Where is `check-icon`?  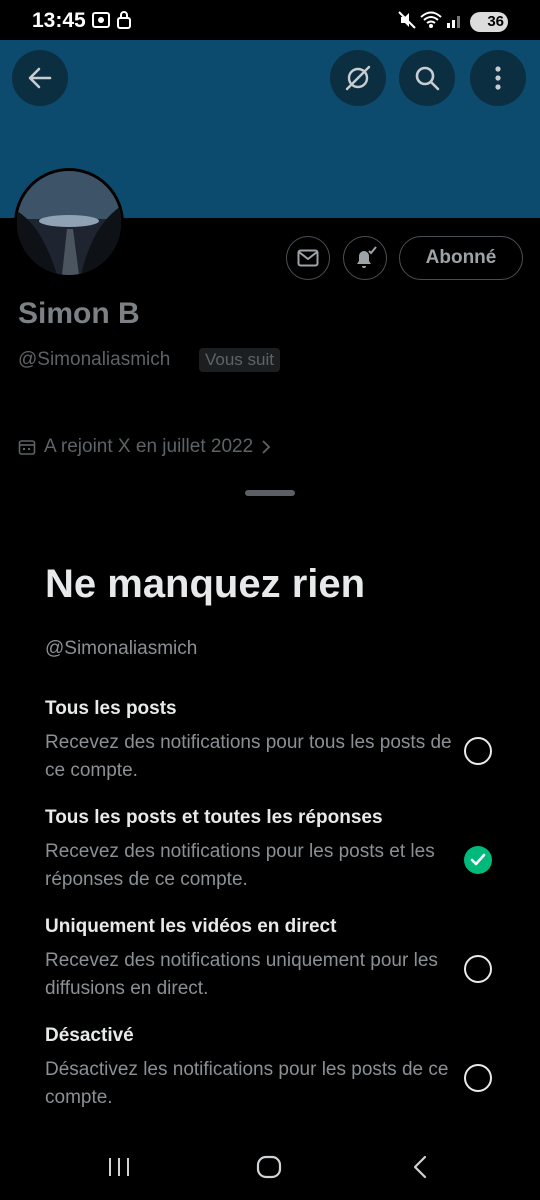
check-icon is located at coordinates (478, 859).